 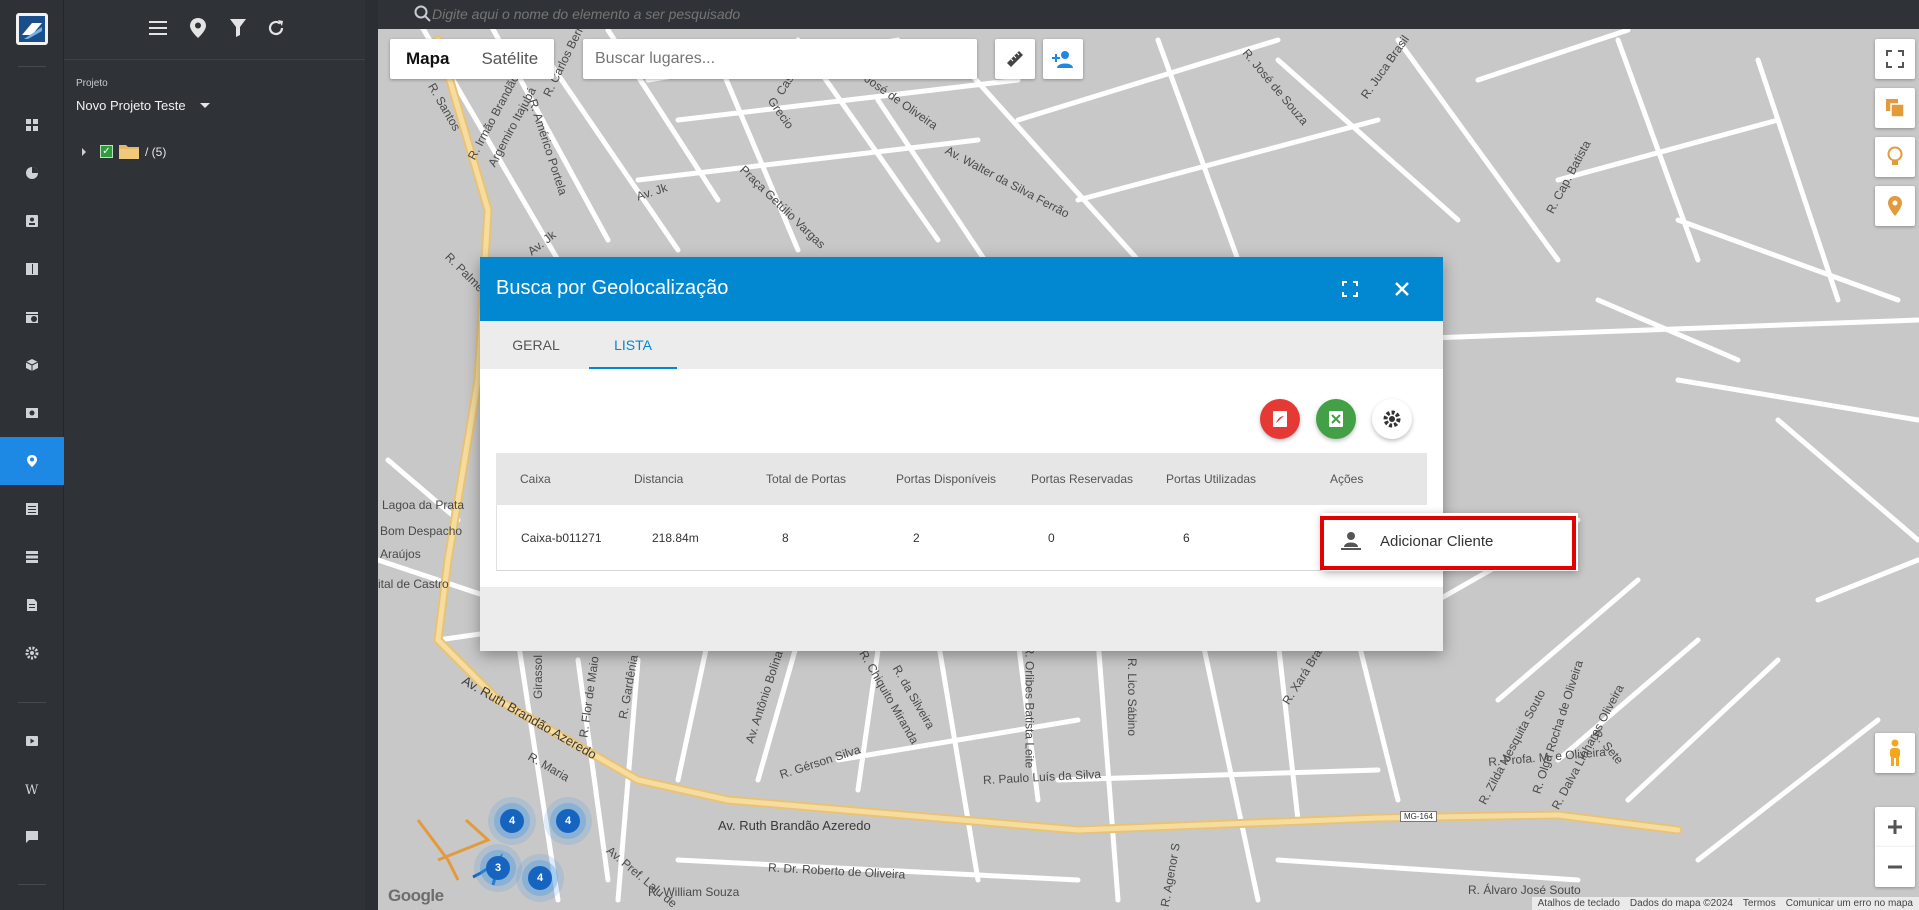 I want to click on document-icon, so click(x=32, y=605).